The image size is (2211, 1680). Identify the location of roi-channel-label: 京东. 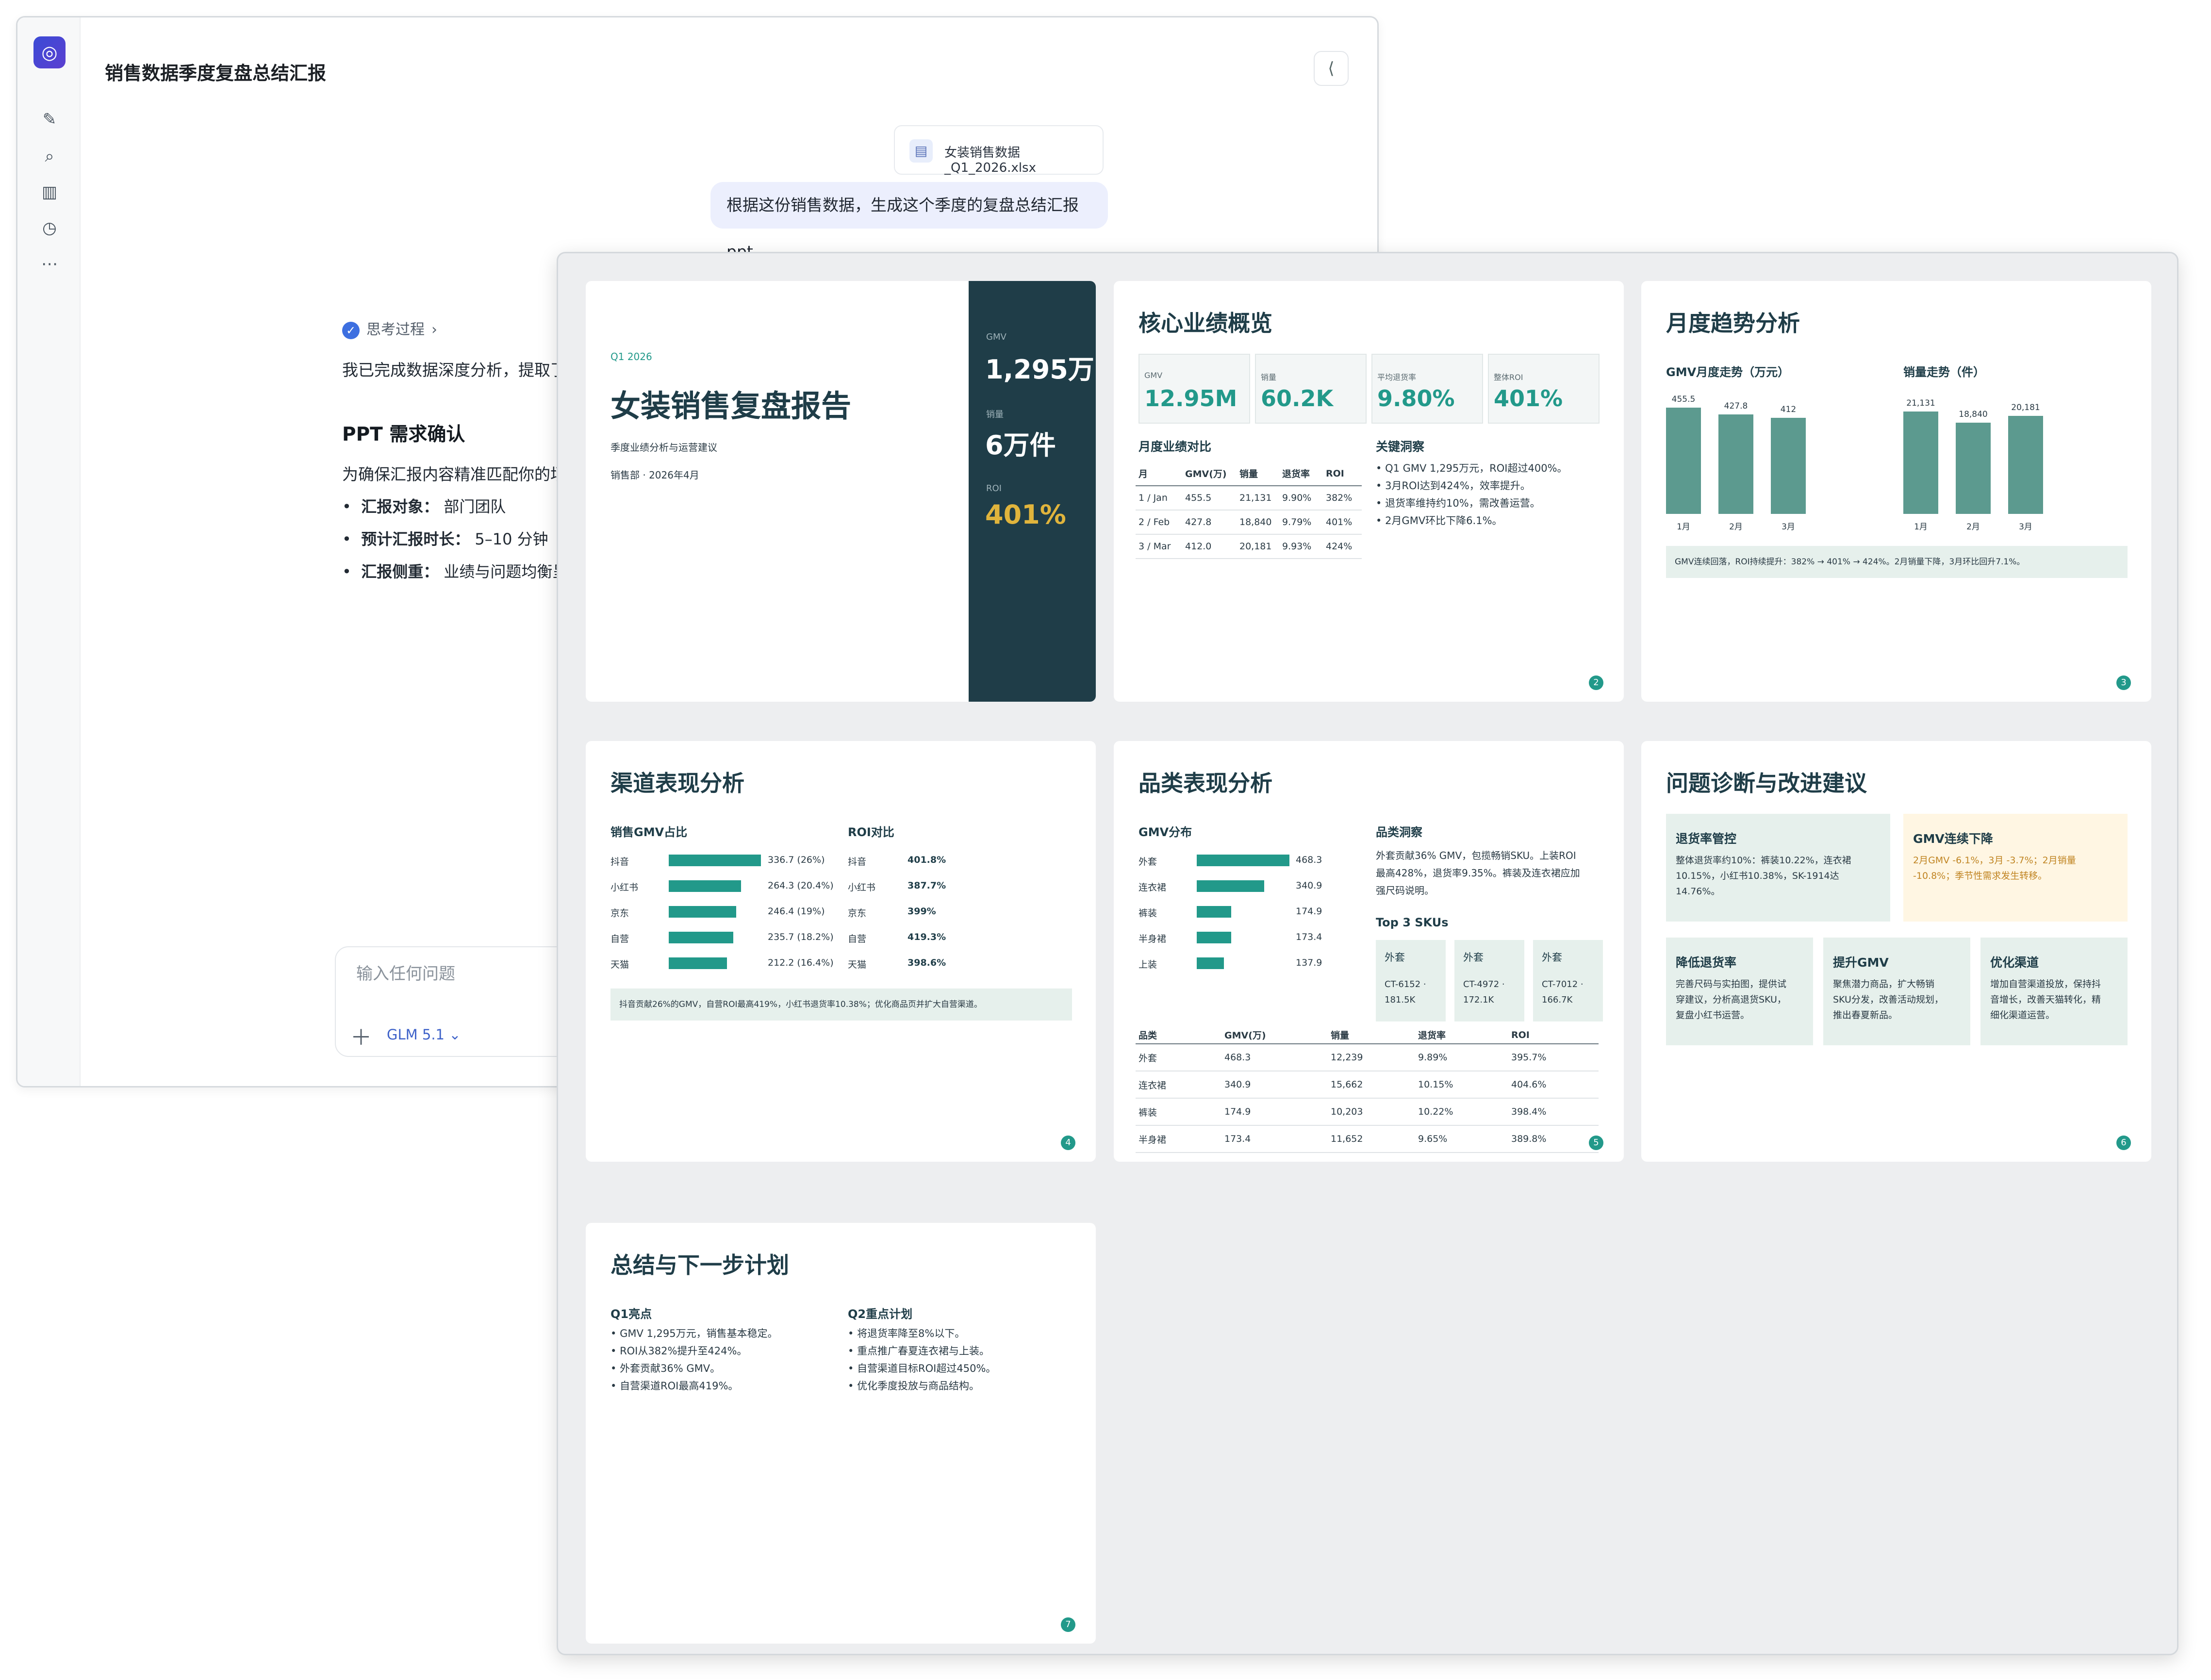
(857, 913).